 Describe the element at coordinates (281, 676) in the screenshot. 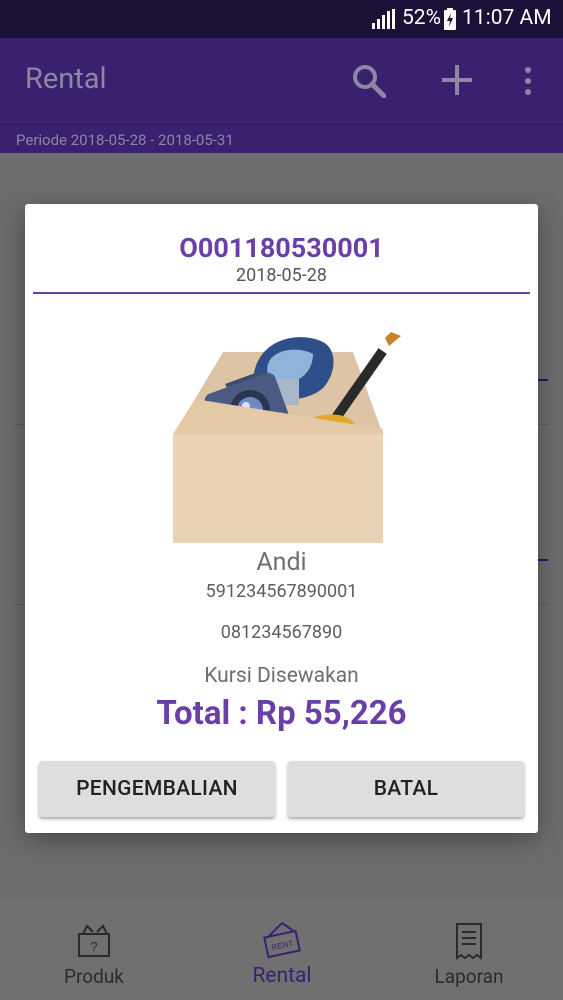

I see `rented-item: Kursi Disewakan` at that location.